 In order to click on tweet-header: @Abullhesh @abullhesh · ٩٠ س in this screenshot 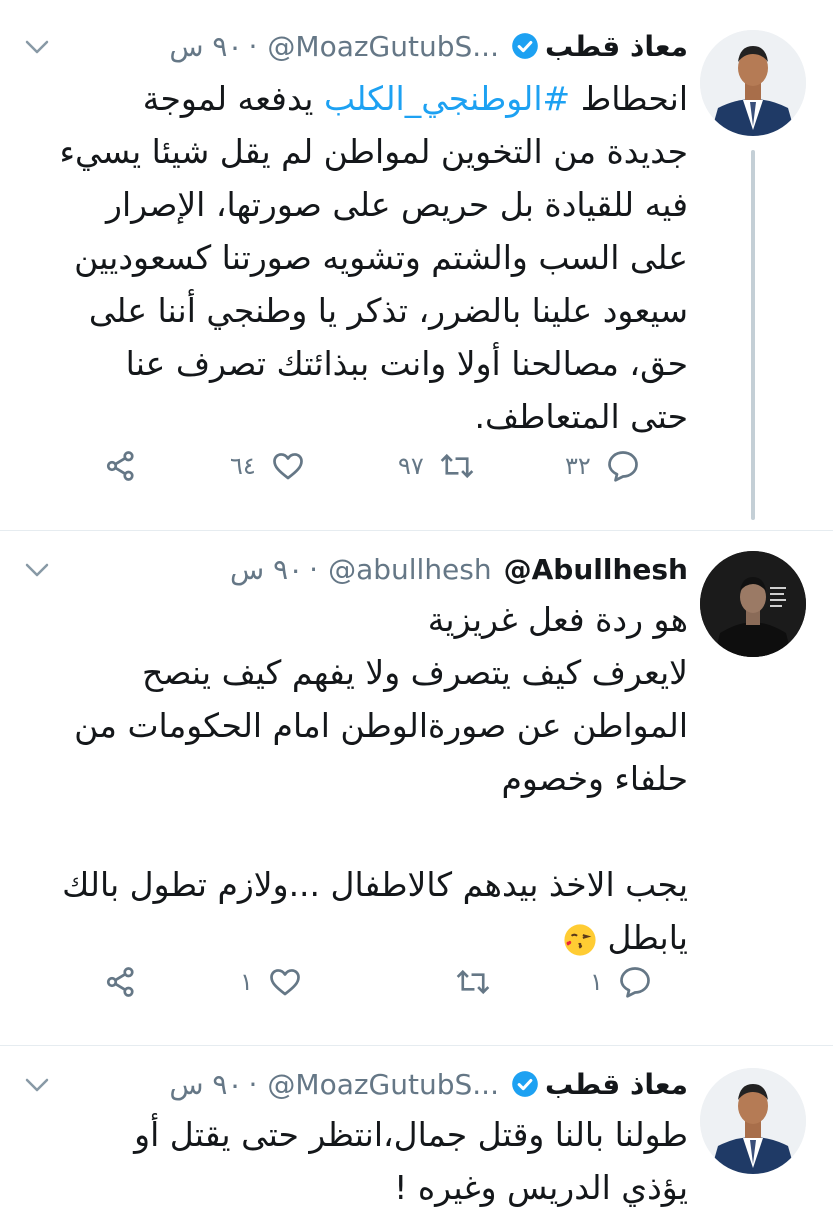, I will do `click(459, 569)`.